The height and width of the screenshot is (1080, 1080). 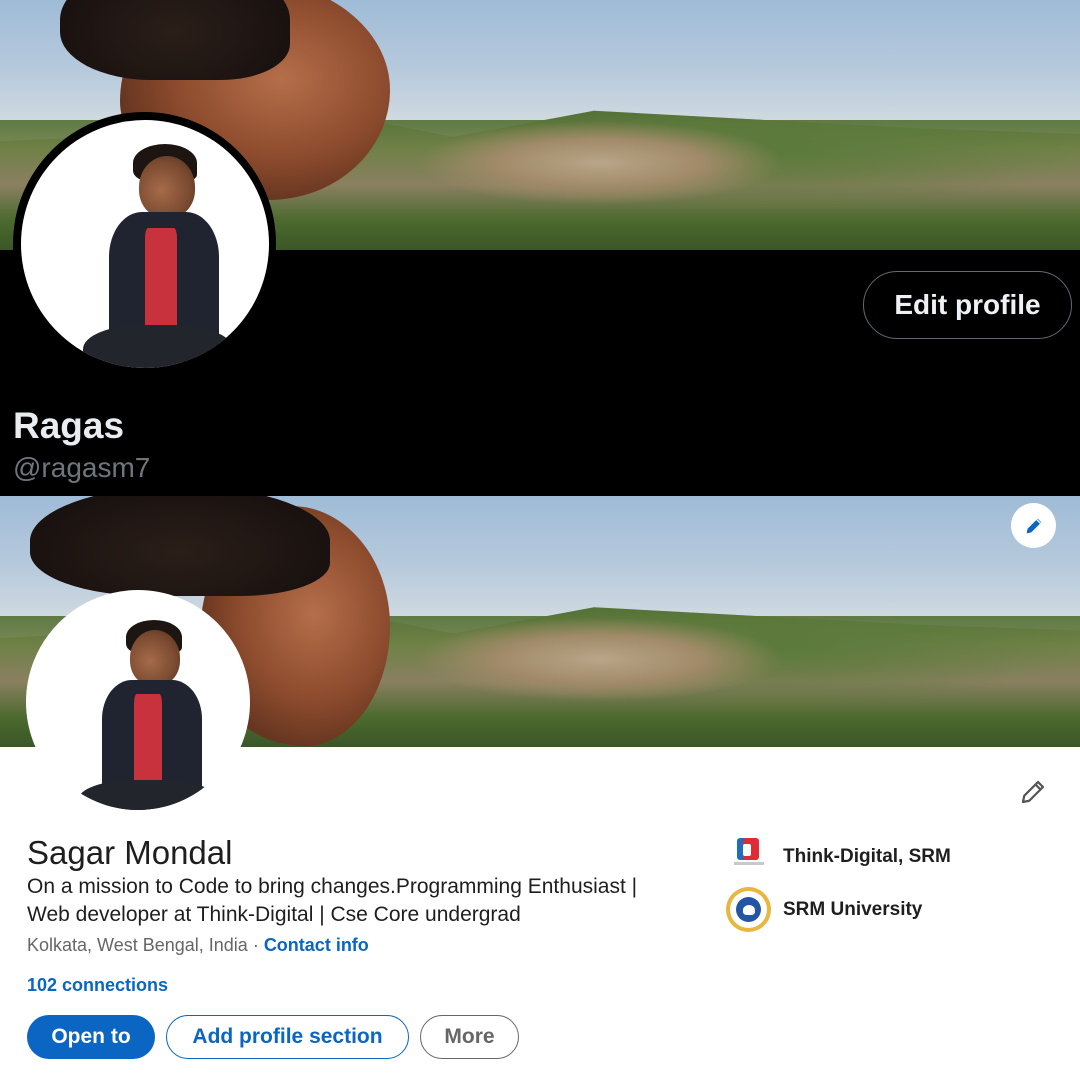 What do you see at coordinates (316, 945) in the screenshot?
I see `contact-info-link: Contact info` at bounding box center [316, 945].